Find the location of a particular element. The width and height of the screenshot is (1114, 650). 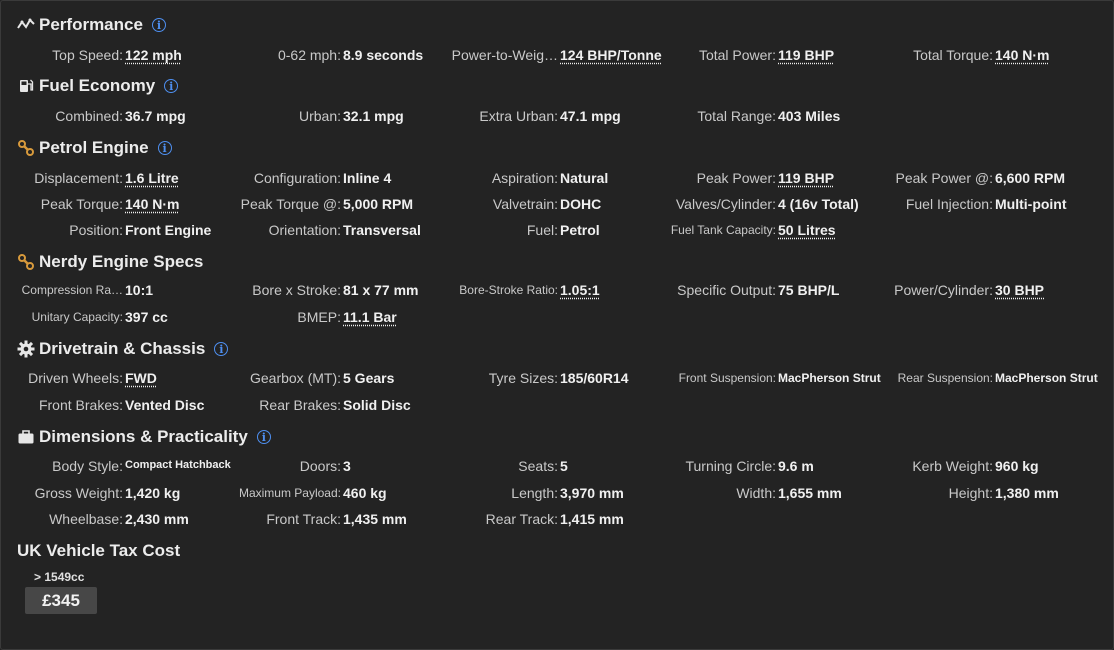

spec-front-brakes: Front Brakes: Vented Disc is located at coordinates (110, 405).